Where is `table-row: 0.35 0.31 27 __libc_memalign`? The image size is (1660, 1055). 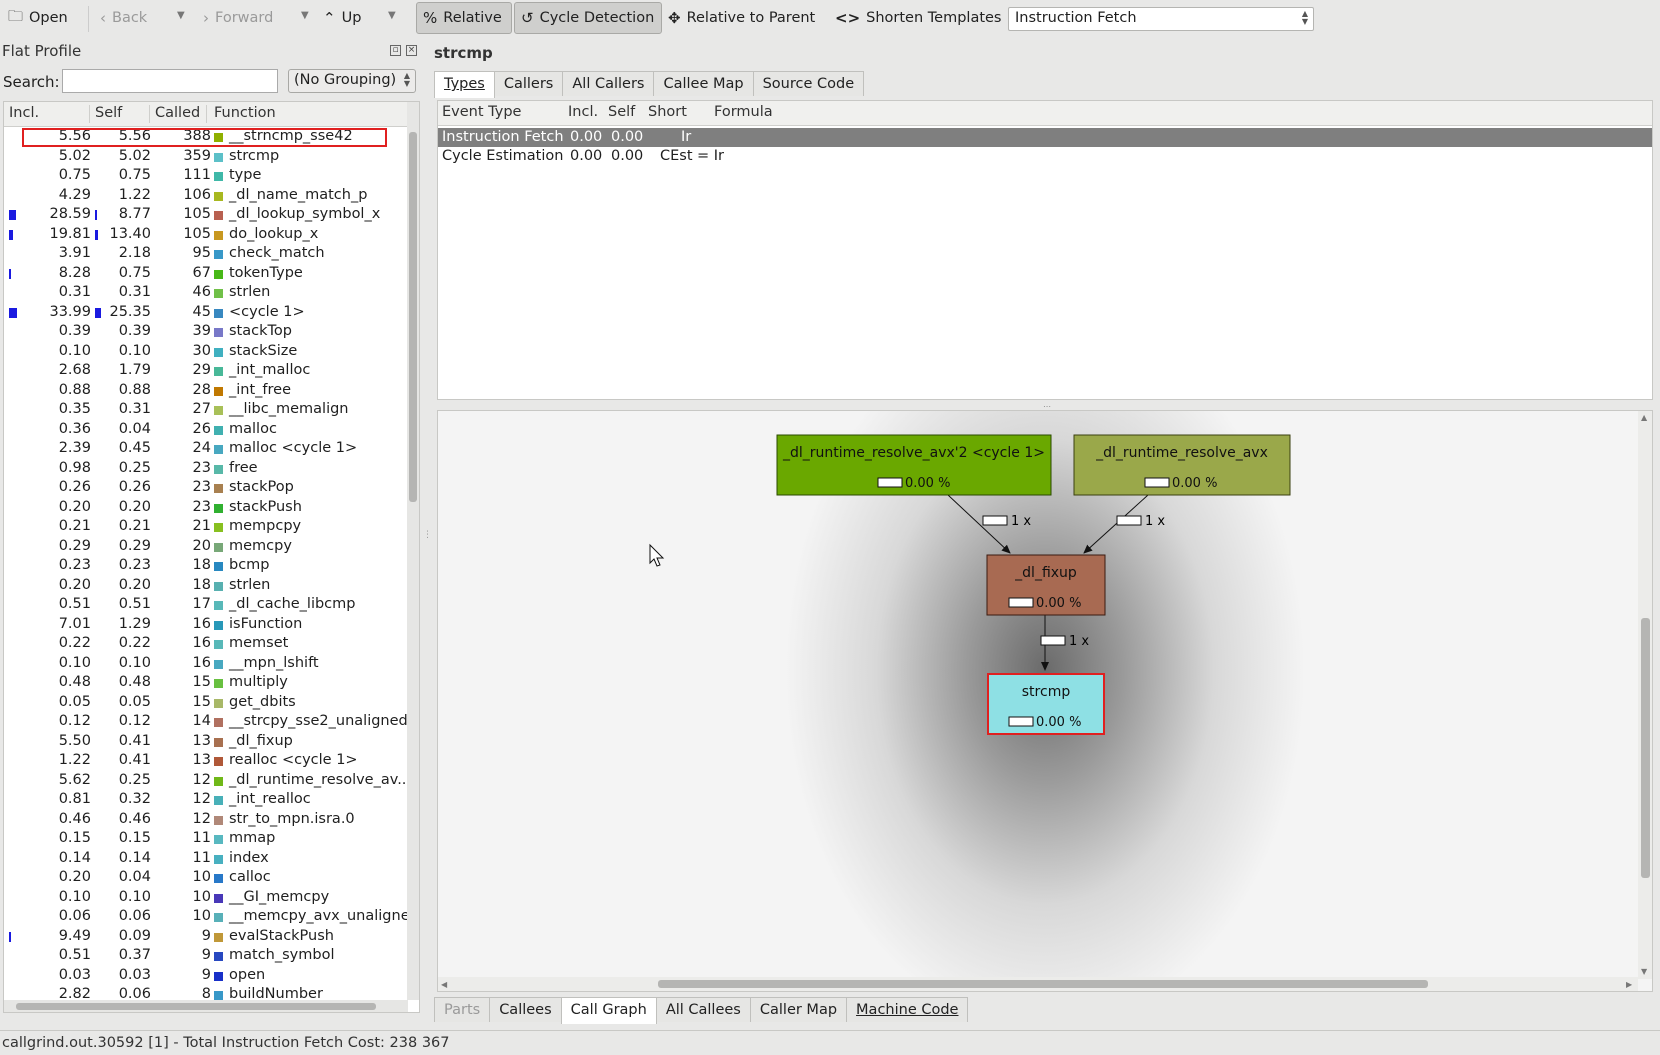
table-row: 0.35 0.31 27 __libc_memalign is located at coordinates (206, 410).